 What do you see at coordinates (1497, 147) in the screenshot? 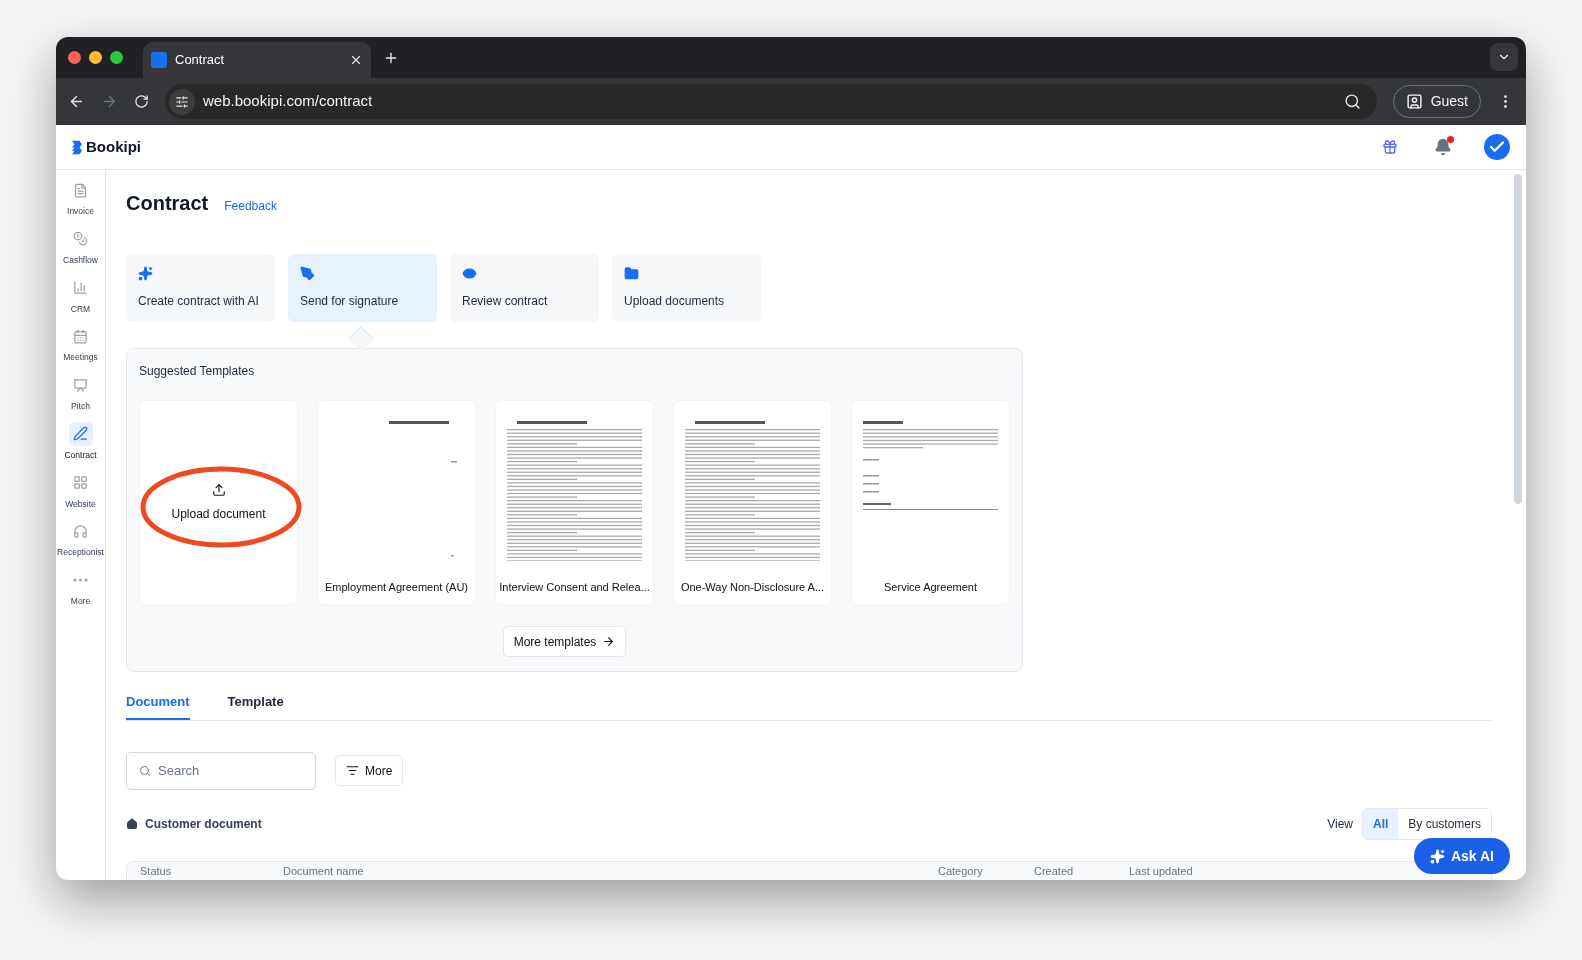
I see `avatar-icon` at bounding box center [1497, 147].